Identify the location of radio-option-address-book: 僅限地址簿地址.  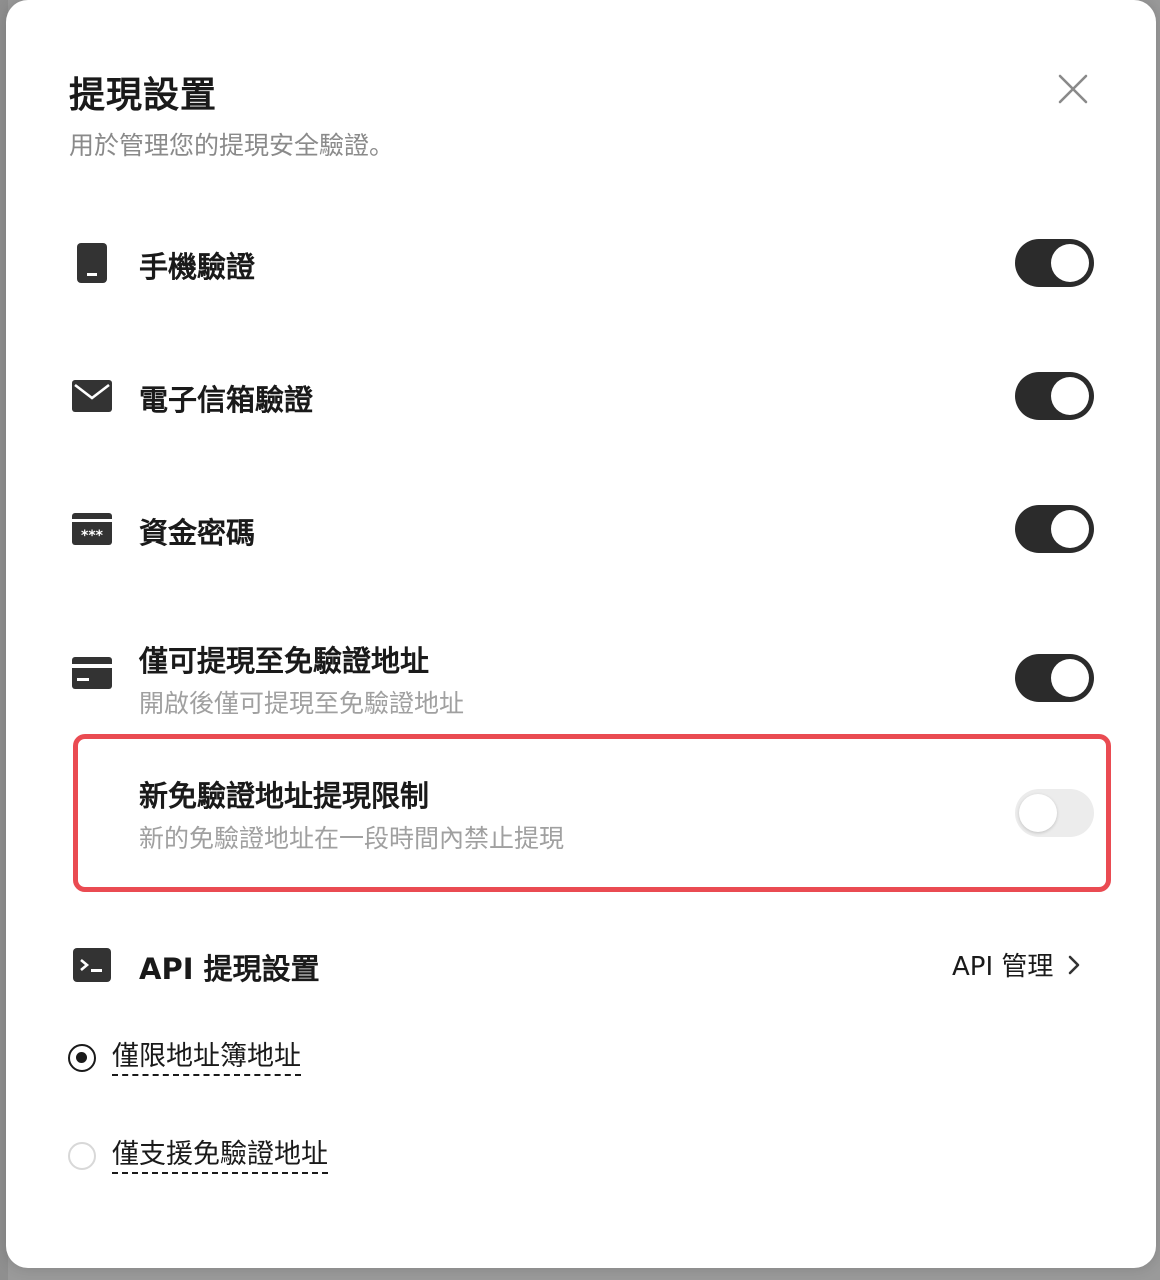
(184, 1058).